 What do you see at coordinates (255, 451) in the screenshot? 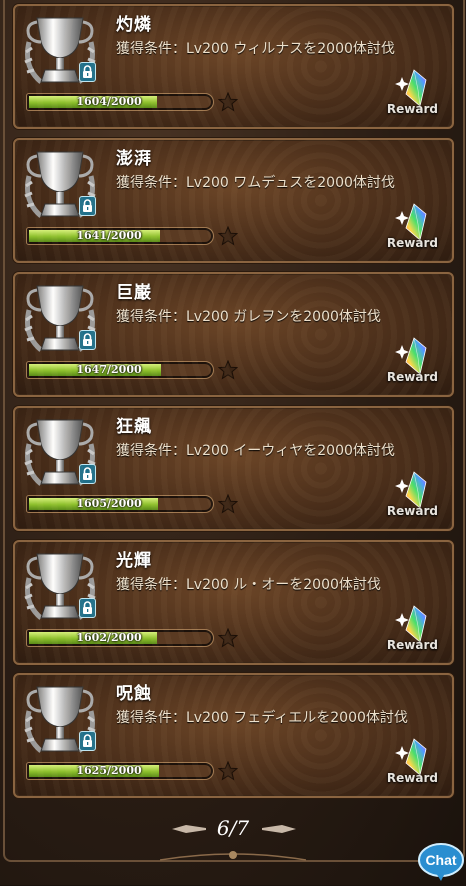
I see `achievement-condition: 獲得条件：Lv200 イーウィヤを2000体討伐` at bounding box center [255, 451].